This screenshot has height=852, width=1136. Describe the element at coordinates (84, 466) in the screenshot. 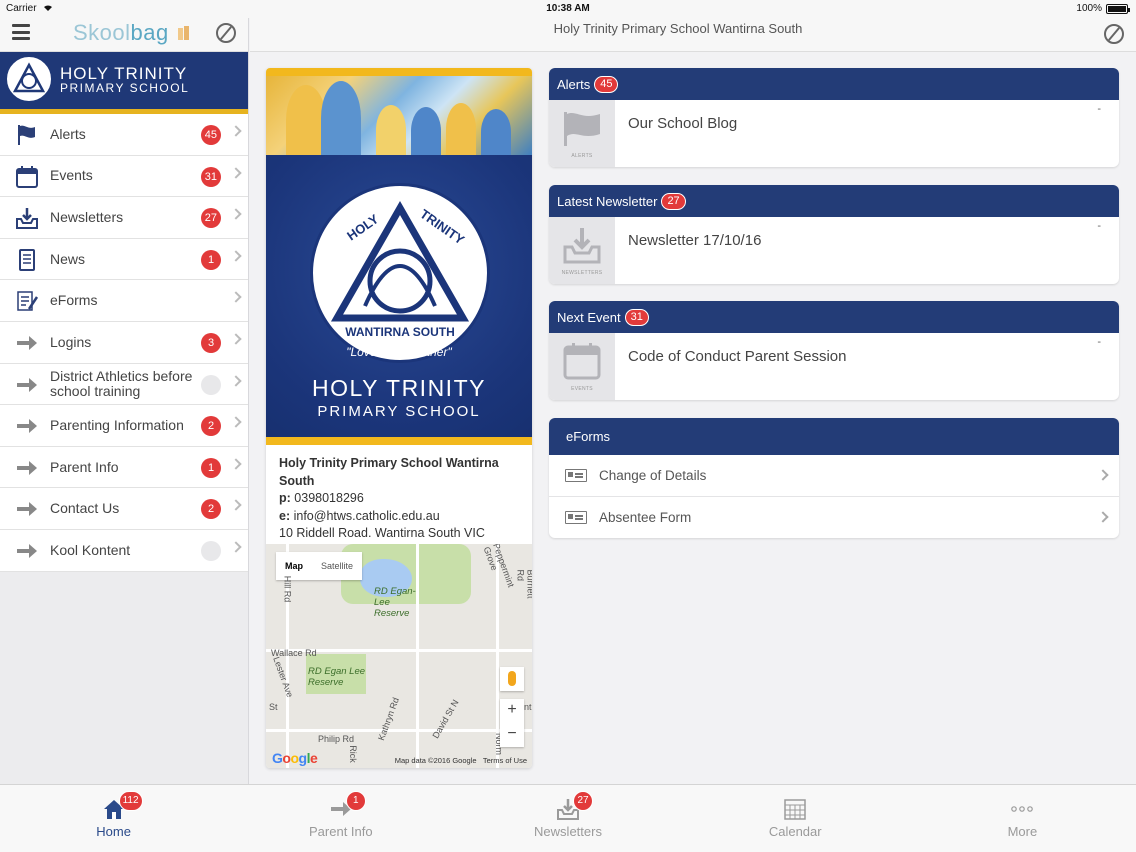

I see `sidebar-item-label: Parent Info` at that location.